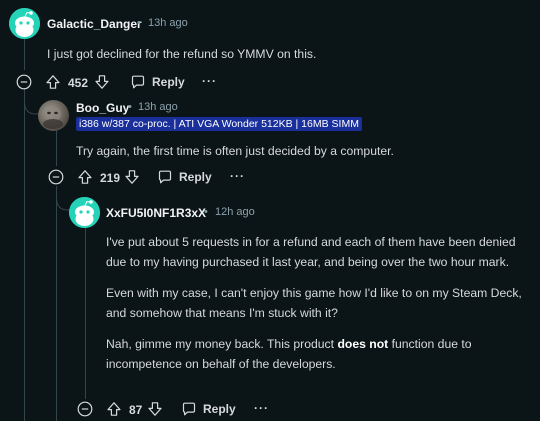 This screenshot has height=421, width=540. What do you see at coordinates (222, 344) in the screenshot?
I see `comment-text: Nah, gimme my money back. This product` at bounding box center [222, 344].